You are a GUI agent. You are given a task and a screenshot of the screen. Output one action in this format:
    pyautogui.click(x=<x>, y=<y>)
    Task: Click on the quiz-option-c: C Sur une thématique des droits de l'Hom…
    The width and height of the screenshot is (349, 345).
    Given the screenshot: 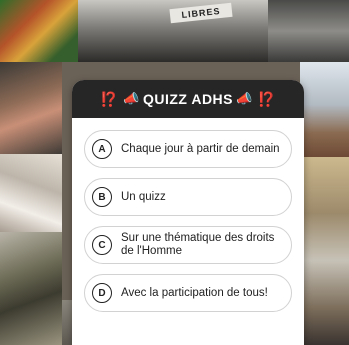 What is the action you would take?
    pyautogui.click(x=188, y=245)
    